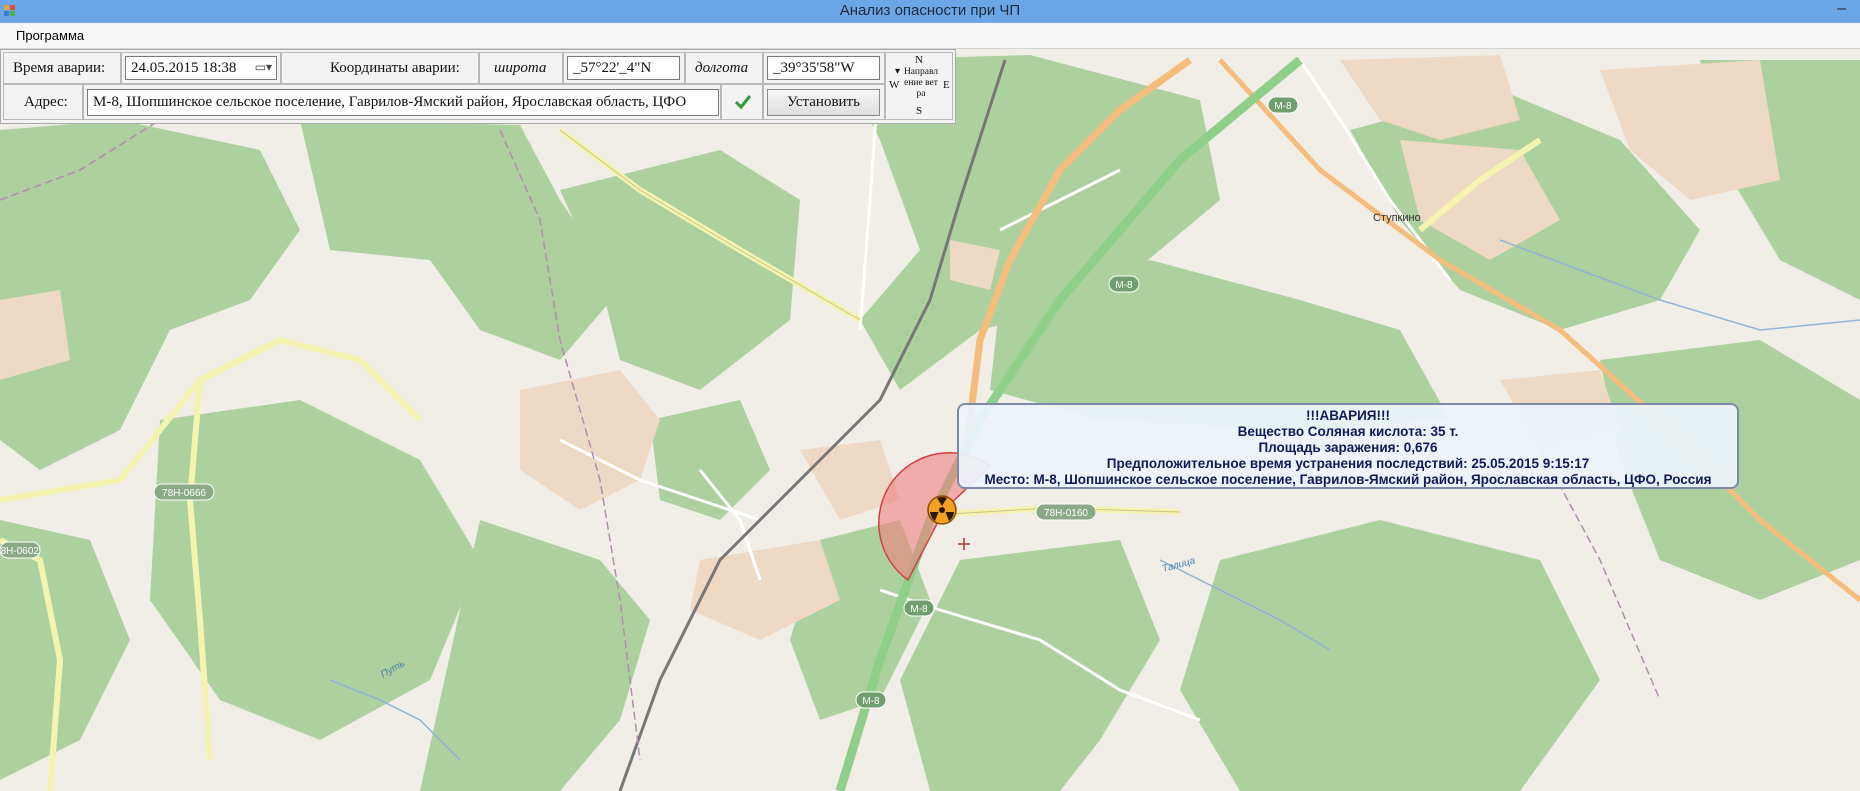 This screenshot has height=791, width=1860. I want to click on road-shield-m8-4: М-8, so click(871, 700).